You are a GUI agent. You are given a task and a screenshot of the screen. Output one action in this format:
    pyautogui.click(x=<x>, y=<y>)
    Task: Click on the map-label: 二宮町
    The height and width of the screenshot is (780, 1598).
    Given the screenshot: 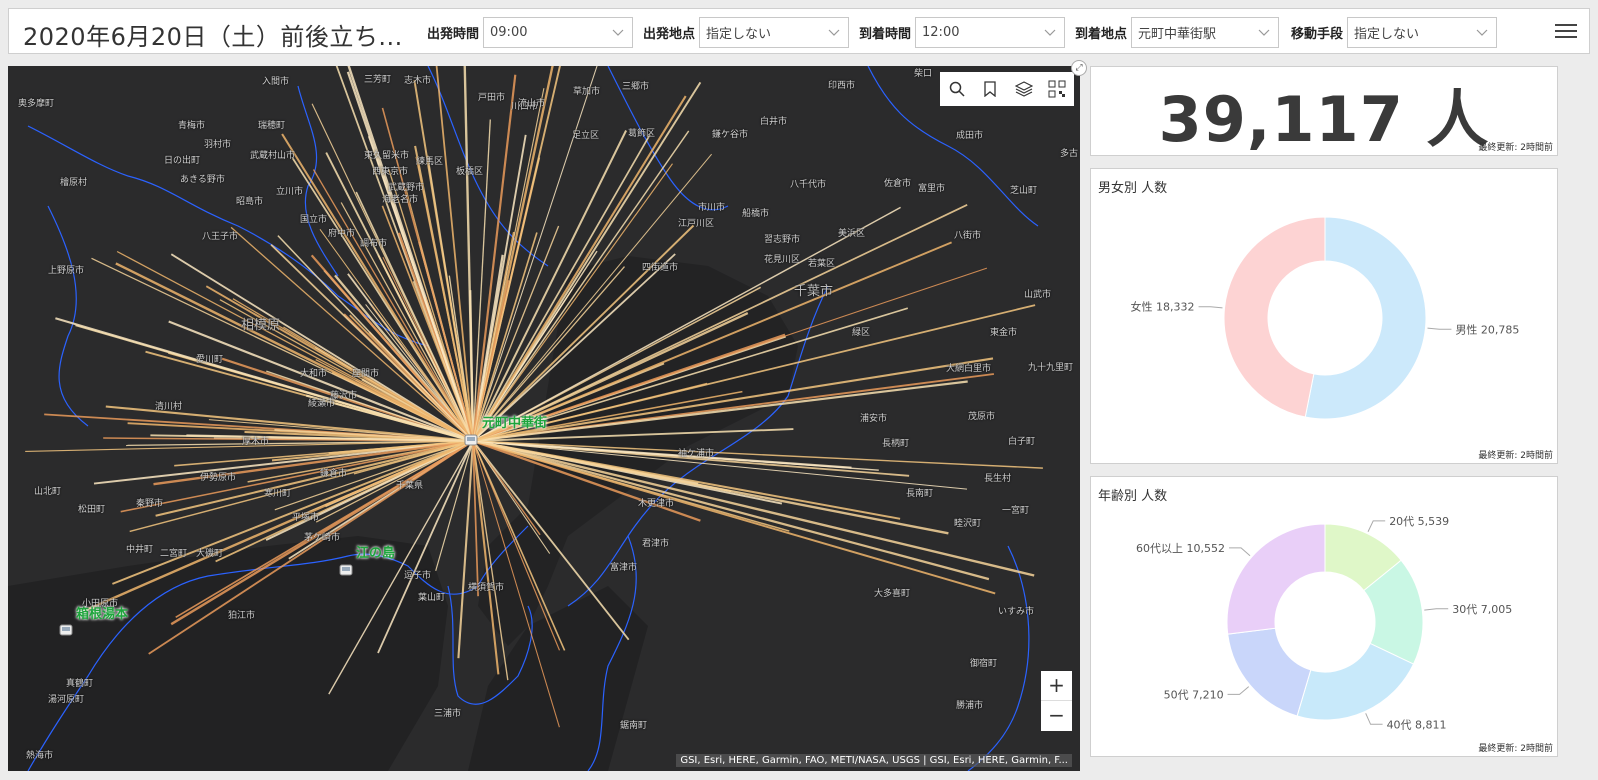 What is the action you would take?
    pyautogui.click(x=174, y=554)
    